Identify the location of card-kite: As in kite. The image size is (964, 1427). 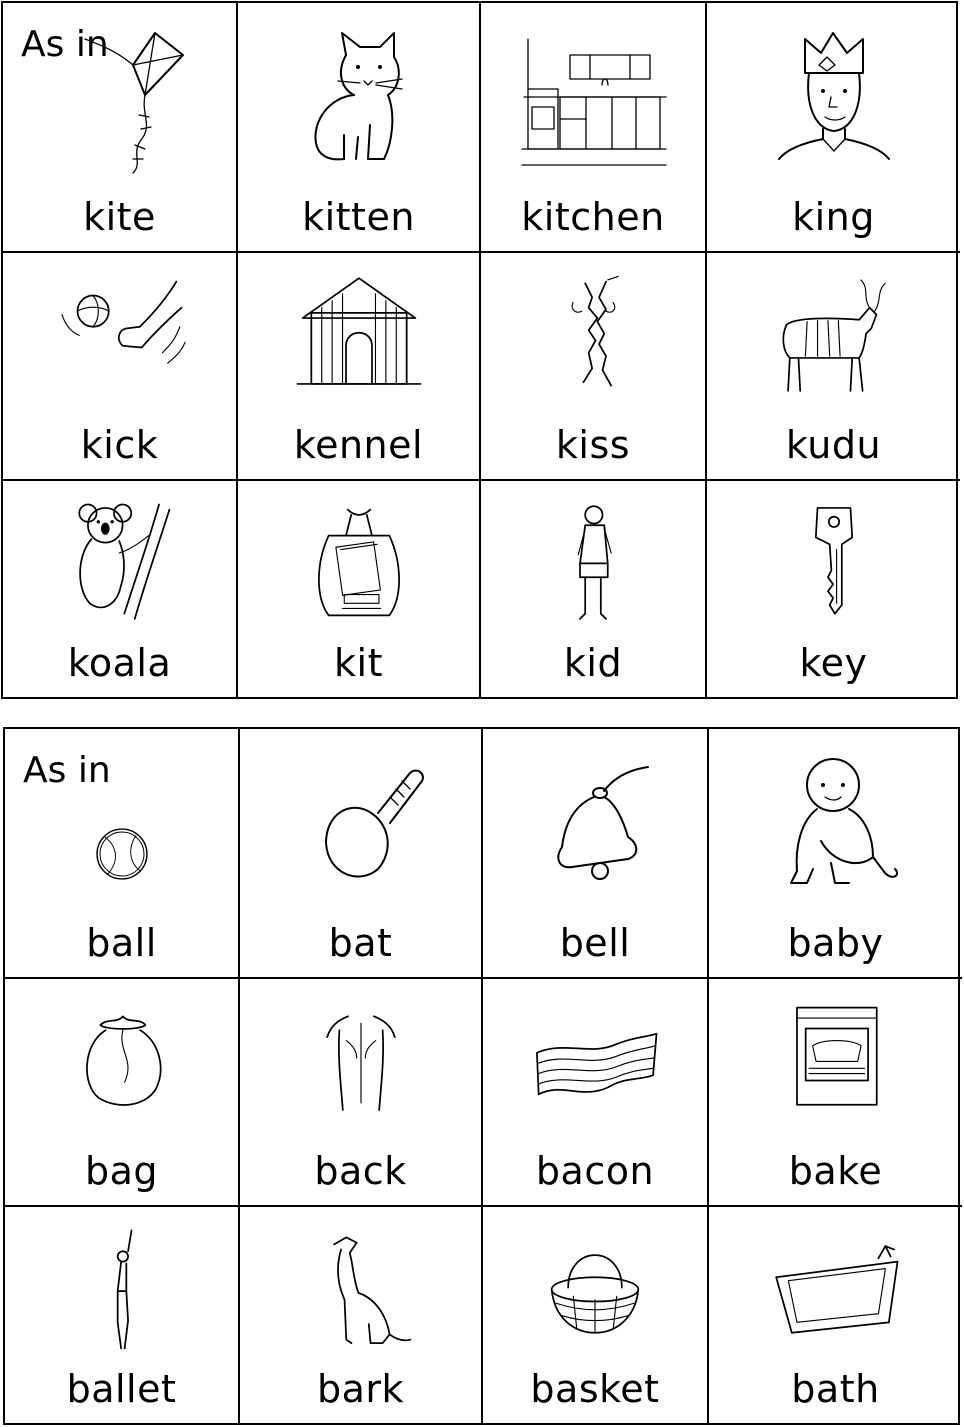
(120, 128).